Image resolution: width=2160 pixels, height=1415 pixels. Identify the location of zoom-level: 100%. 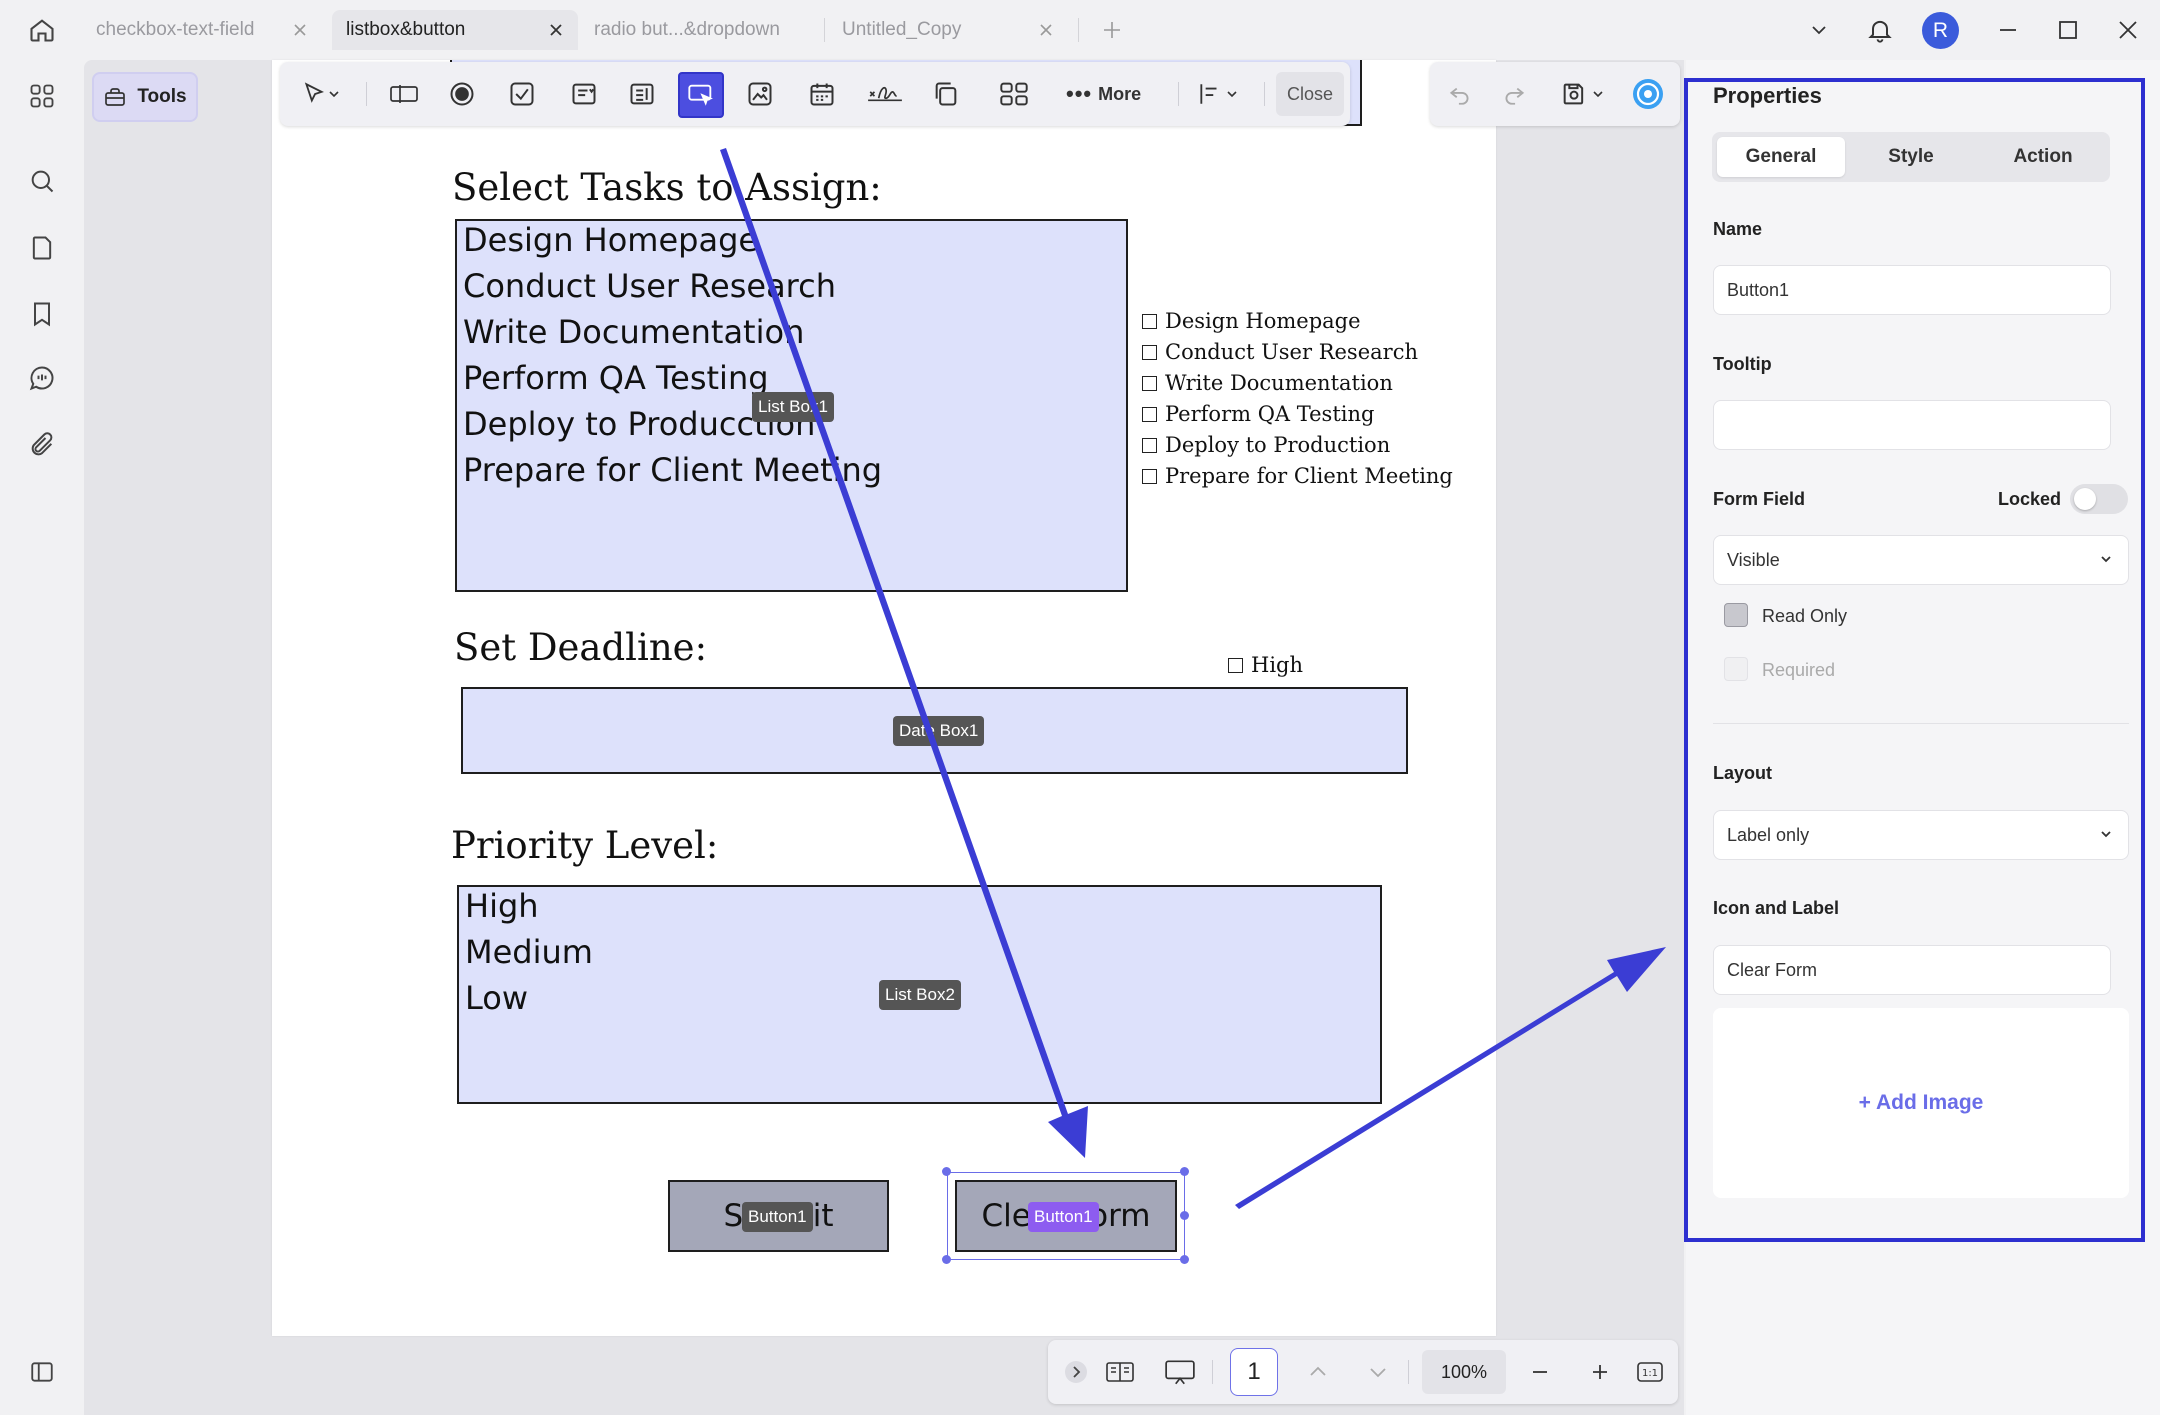
(1464, 1372).